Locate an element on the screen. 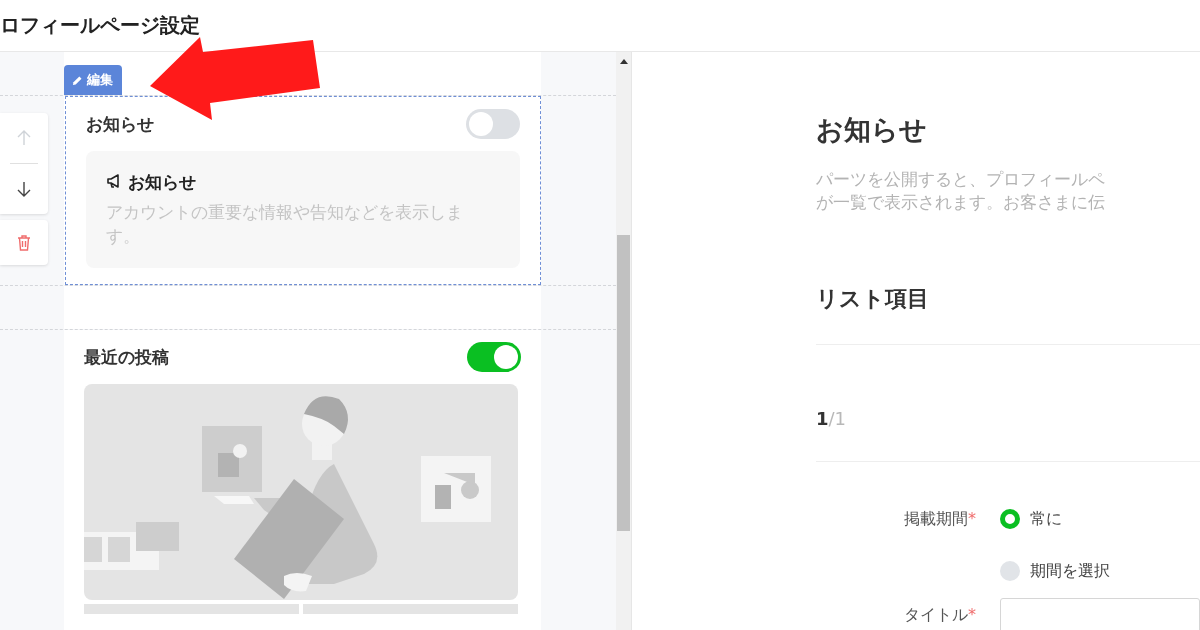  field-label: タイトル* is located at coordinates (940, 615).